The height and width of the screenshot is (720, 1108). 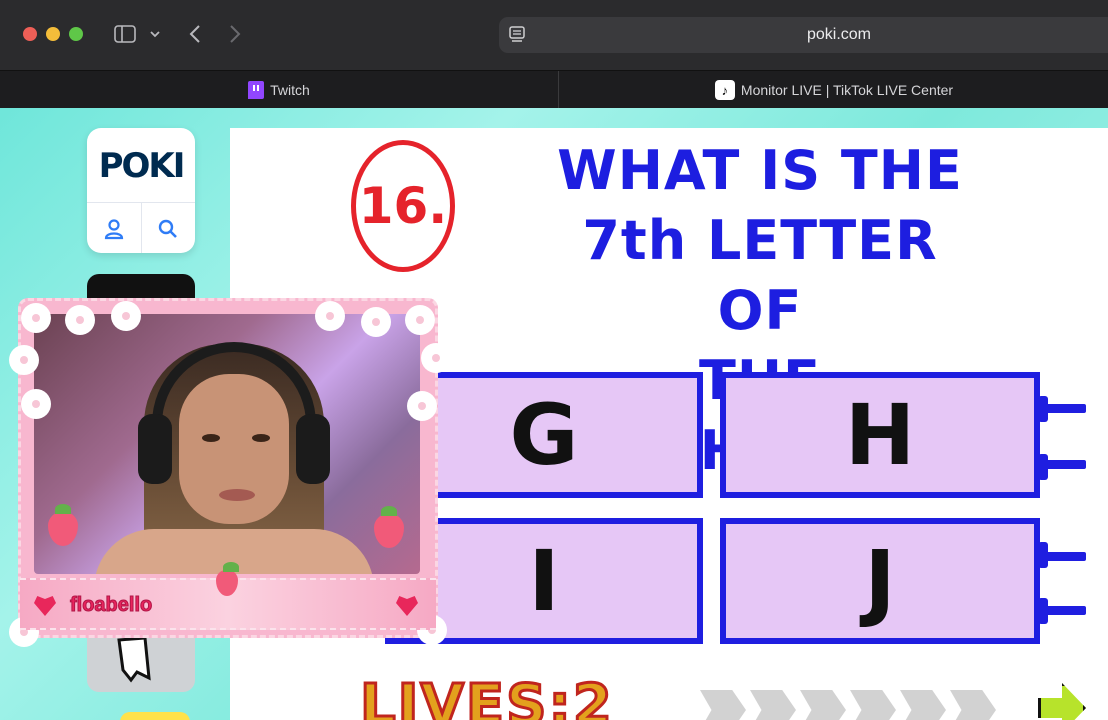 What do you see at coordinates (234, 387) in the screenshot?
I see `headset-icon` at bounding box center [234, 387].